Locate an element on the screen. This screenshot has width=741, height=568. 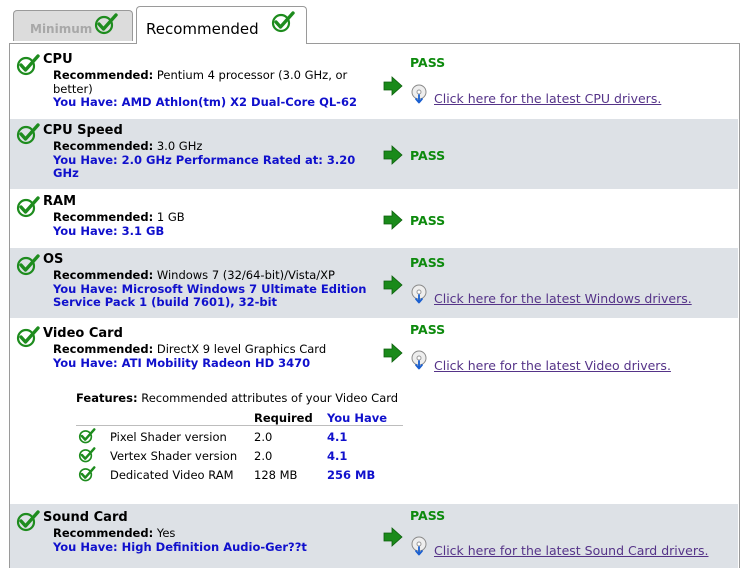
header-divider is located at coordinates (239, 425).